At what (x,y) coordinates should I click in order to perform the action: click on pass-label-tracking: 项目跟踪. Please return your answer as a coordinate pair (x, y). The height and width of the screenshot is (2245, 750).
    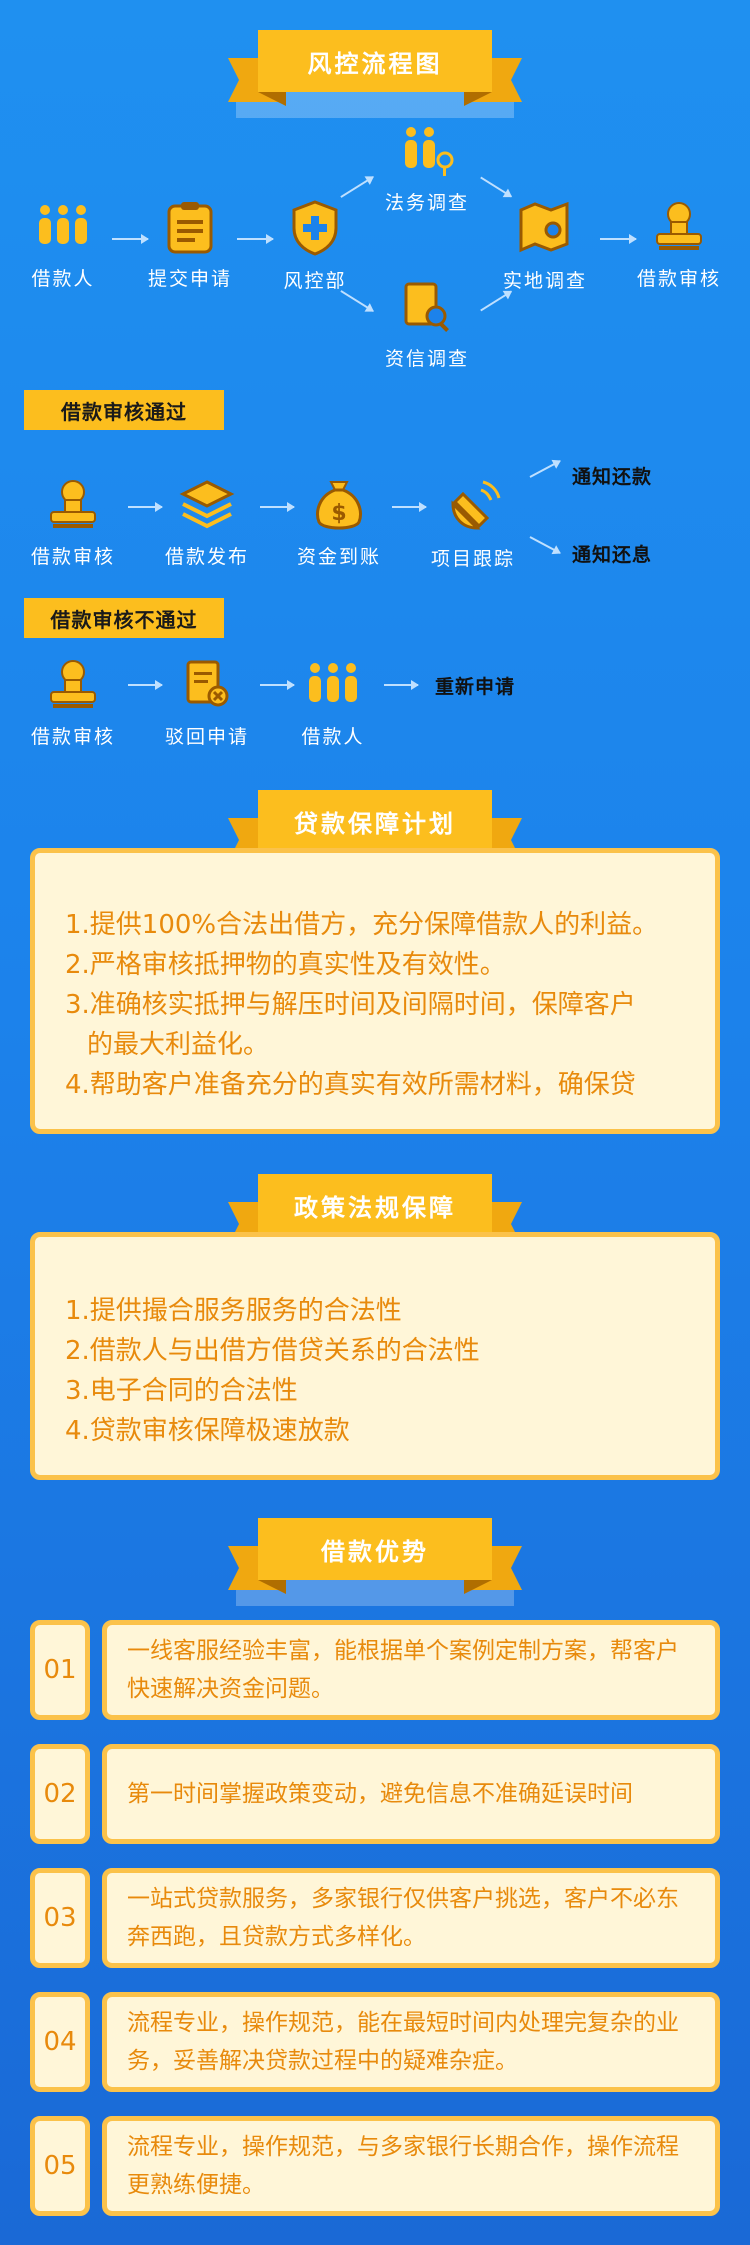
    Looking at the image, I should click on (472, 559).